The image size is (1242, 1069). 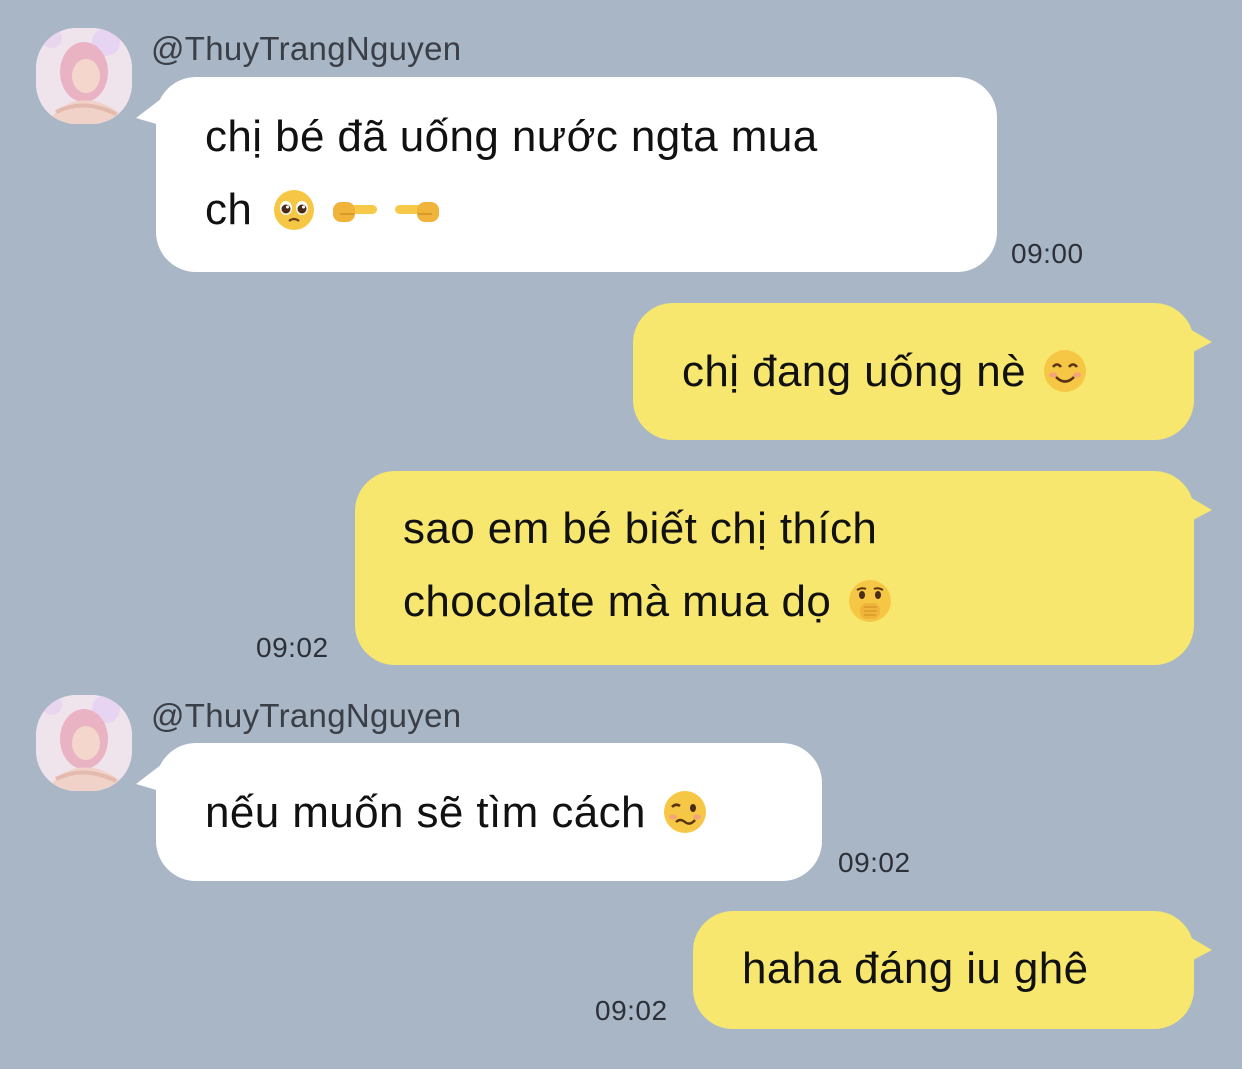 I want to click on woozy-face-emoji, so click(x=685, y=812).